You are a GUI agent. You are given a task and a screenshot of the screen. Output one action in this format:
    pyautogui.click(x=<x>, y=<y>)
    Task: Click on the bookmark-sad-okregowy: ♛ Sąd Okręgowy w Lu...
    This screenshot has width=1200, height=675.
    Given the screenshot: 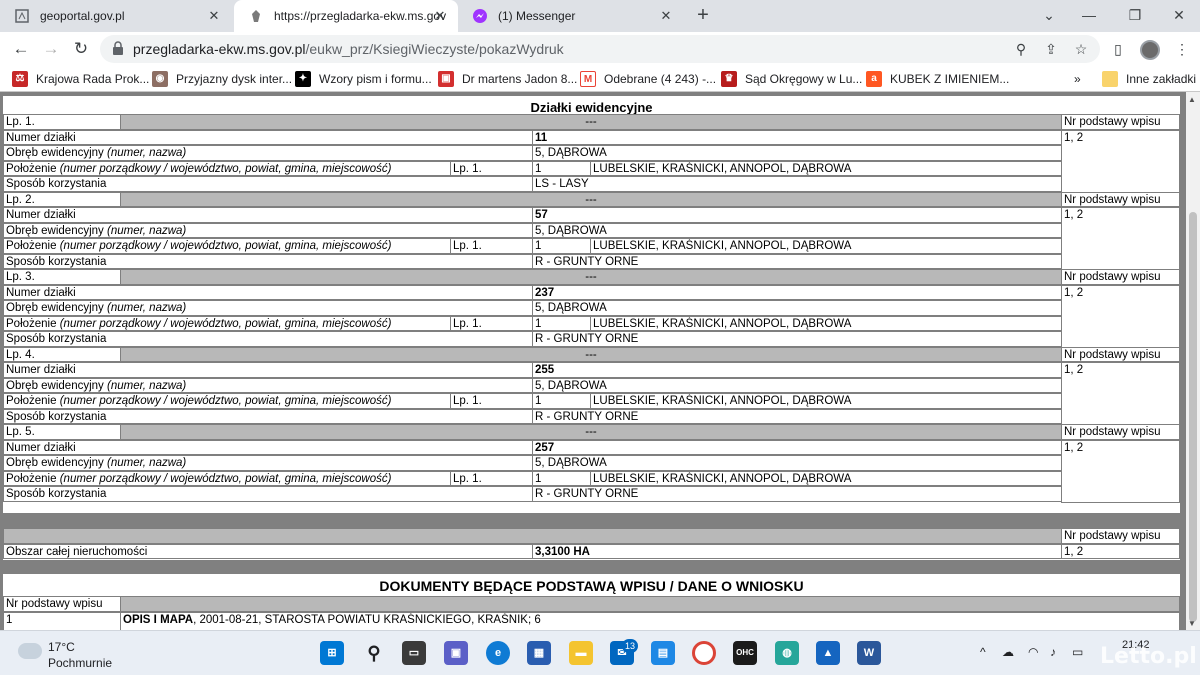 What is the action you would take?
    pyautogui.click(x=791, y=79)
    